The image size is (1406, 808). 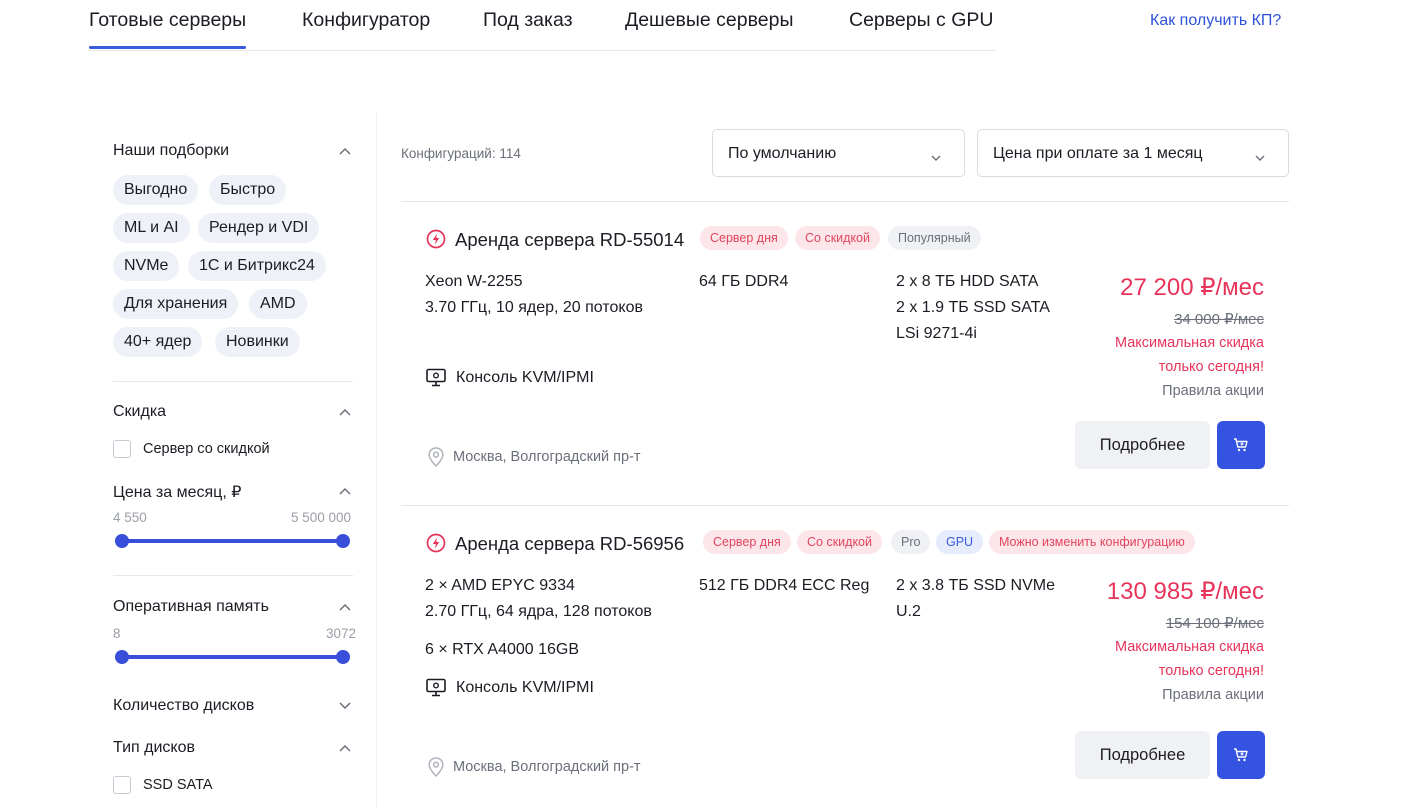 What do you see at coordinates (921, 20) in the screenshot?
I see `tab-gpu-servers: Серверы с GPU` at bounding box center [921, 20].